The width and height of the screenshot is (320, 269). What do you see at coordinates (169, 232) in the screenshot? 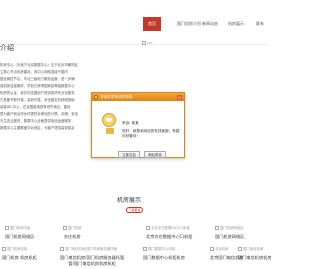
I see `room-card: 北京亦庄数据中心(C)机柜 北京亦庄数据中心C)机柜` at bounding box center [169, 232].